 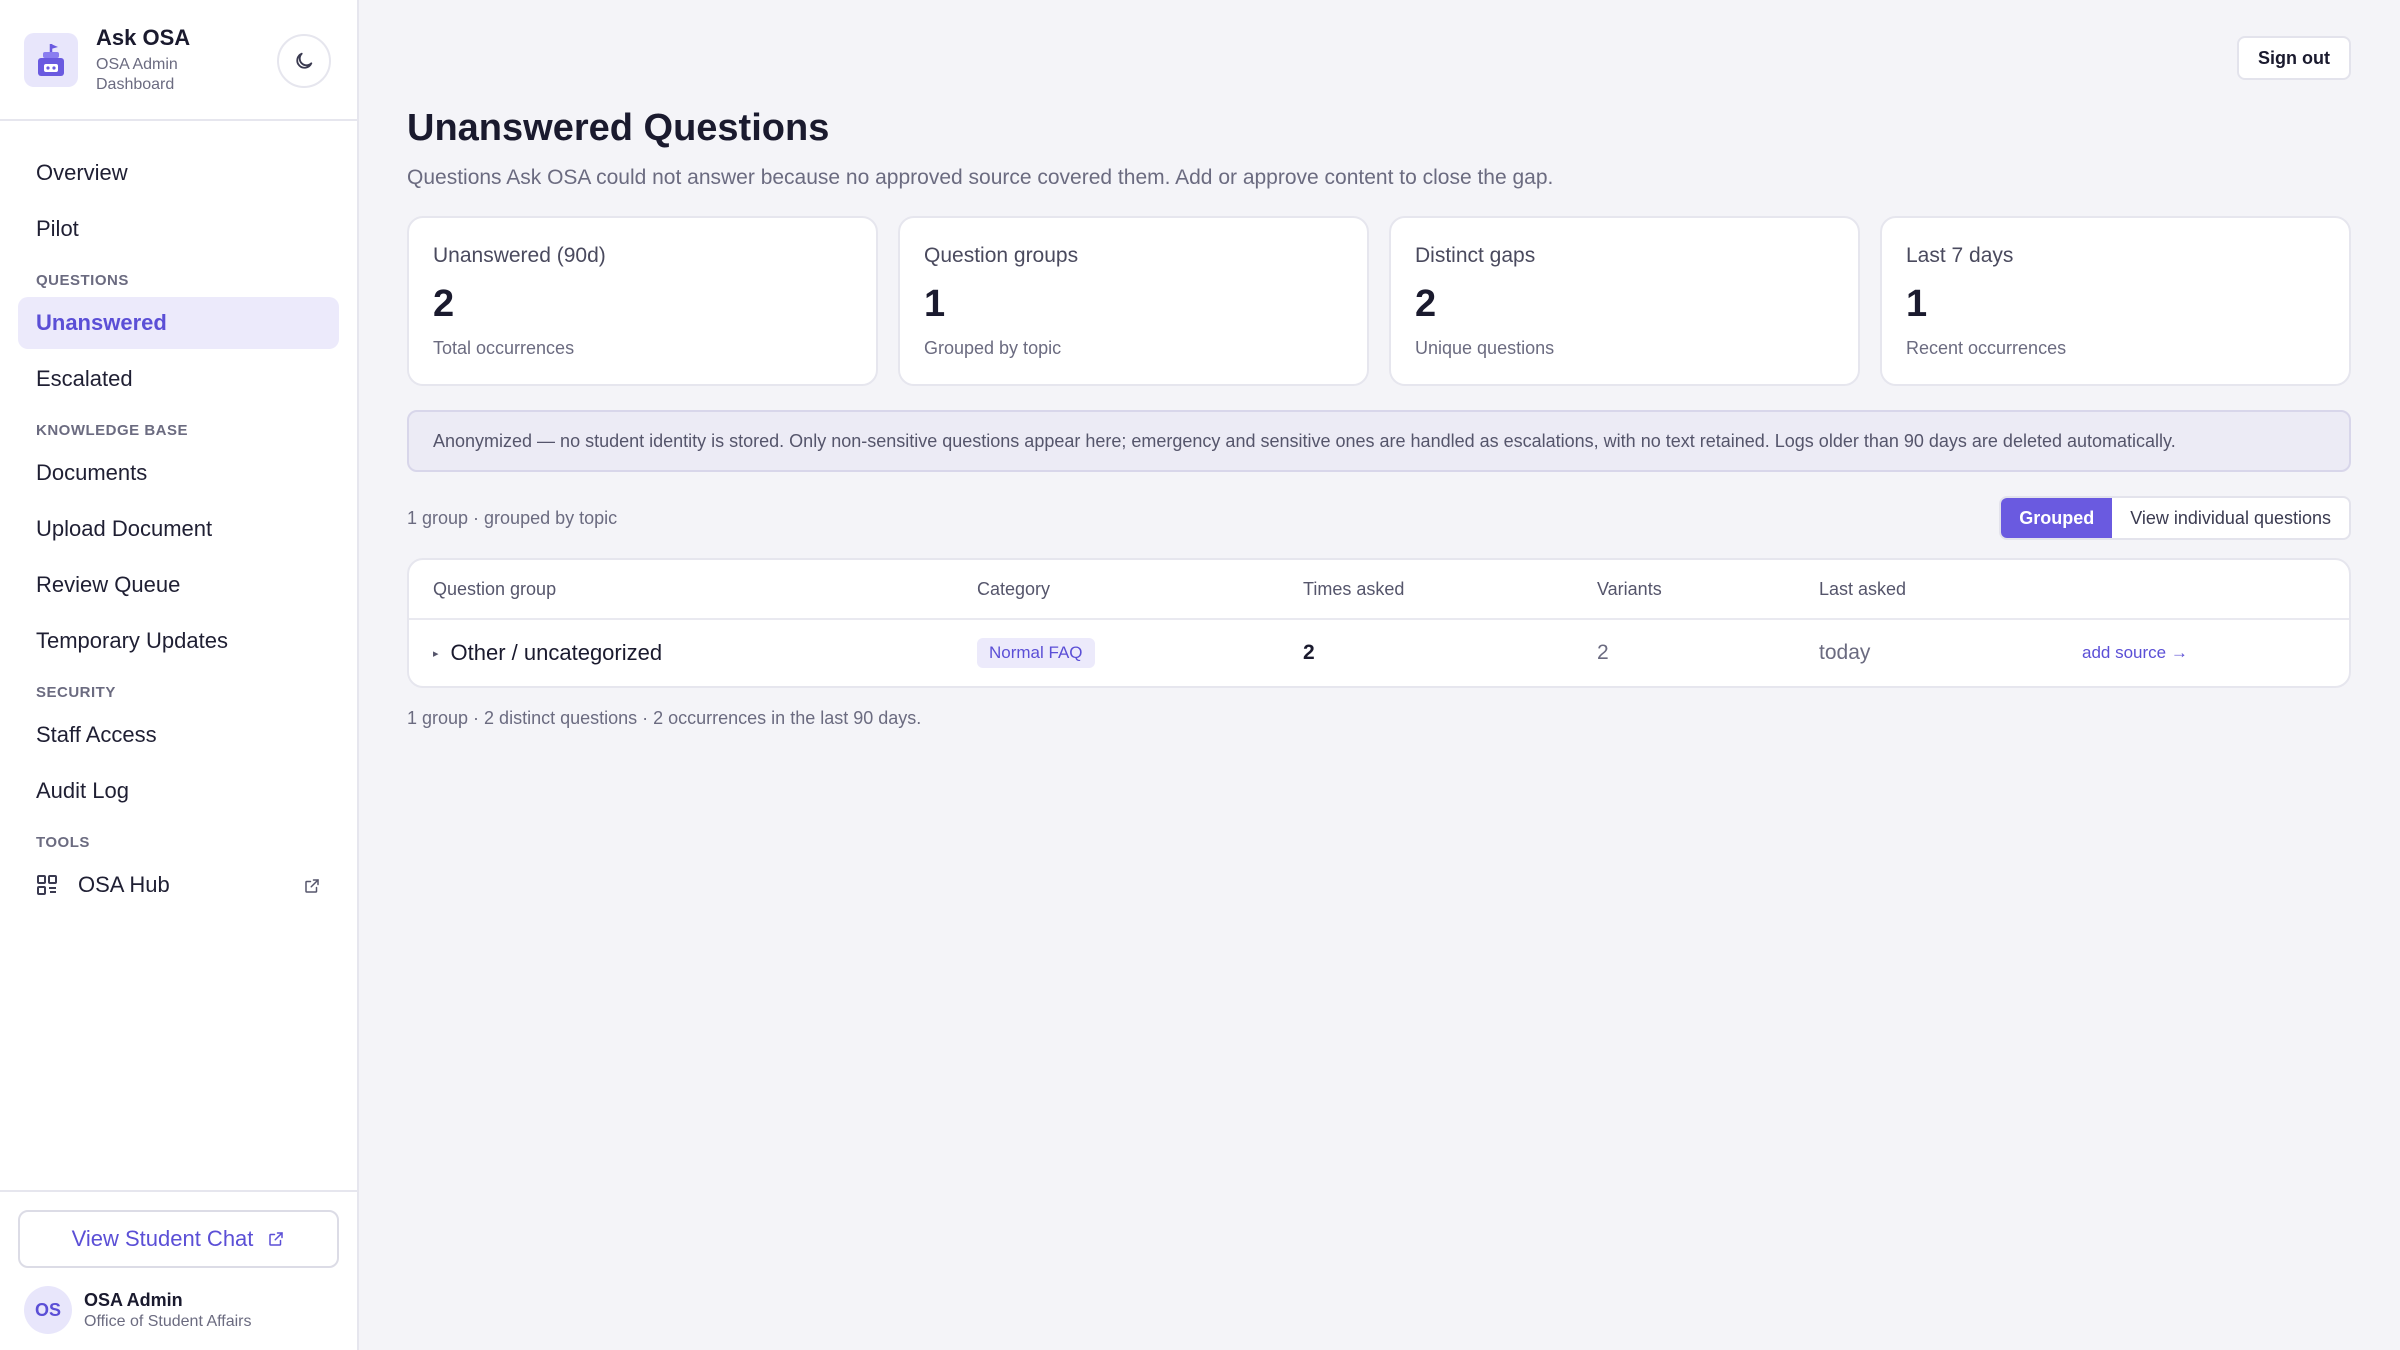 I want to click on last-asked-value: today, so click(x=1845, y=652).